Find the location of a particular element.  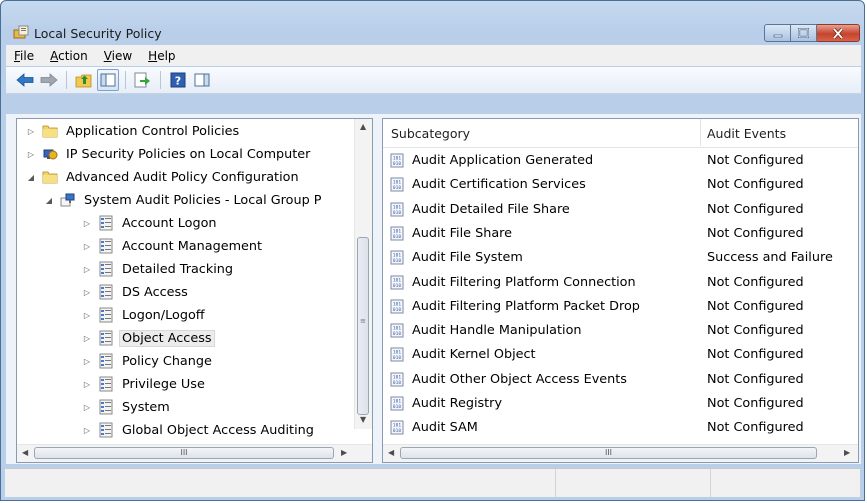

menu-help: Help is located at coordinates (161, 56).